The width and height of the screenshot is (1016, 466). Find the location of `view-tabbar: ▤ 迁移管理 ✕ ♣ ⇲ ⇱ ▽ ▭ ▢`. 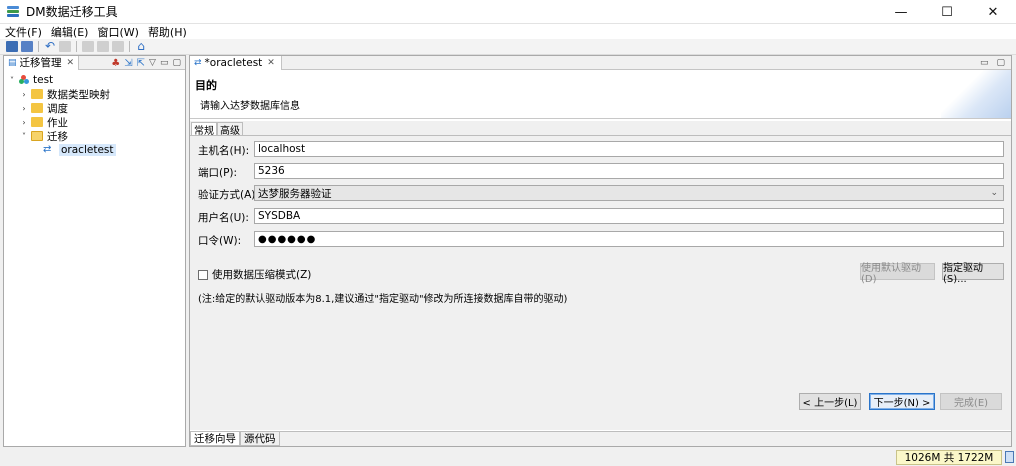

view-tabbar: ▤ 迁移管理 ✕ ♣ ⇲ ⇱ ▽ ▭ ▢ is located at coordinates (94, 62).